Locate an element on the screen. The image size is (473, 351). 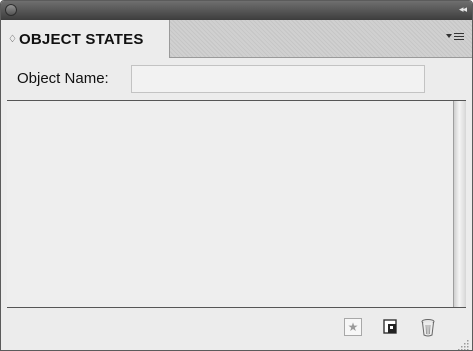
resize-grip-icon is located at coordinates (464, 343).